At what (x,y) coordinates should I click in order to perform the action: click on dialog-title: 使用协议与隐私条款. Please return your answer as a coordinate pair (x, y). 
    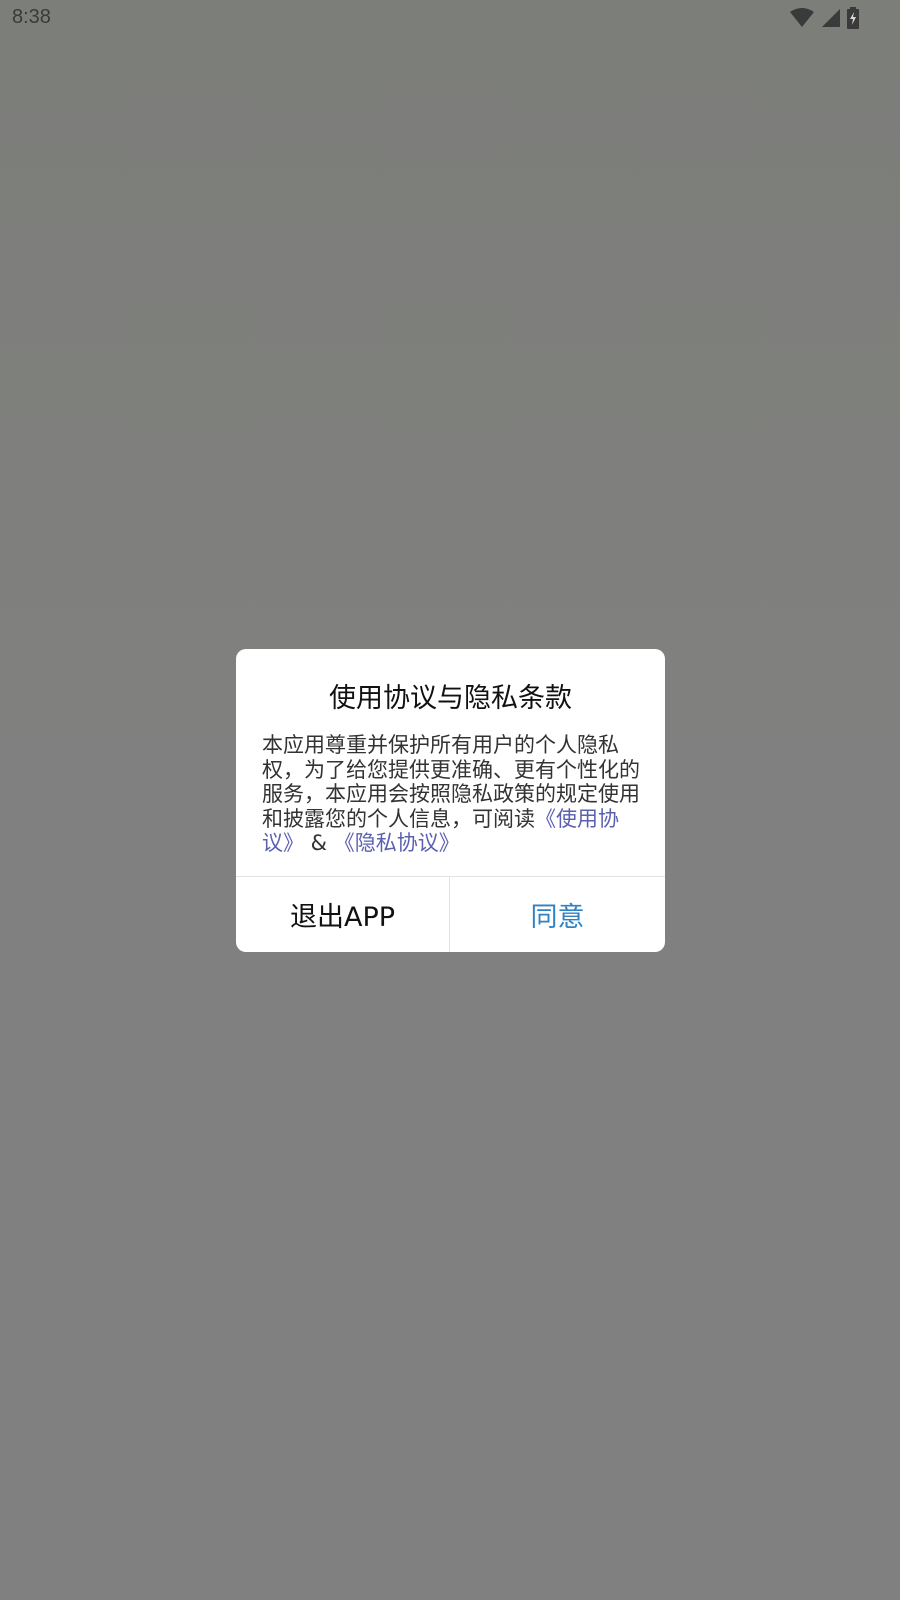
    Looking at the image, I should click on (450, 698).